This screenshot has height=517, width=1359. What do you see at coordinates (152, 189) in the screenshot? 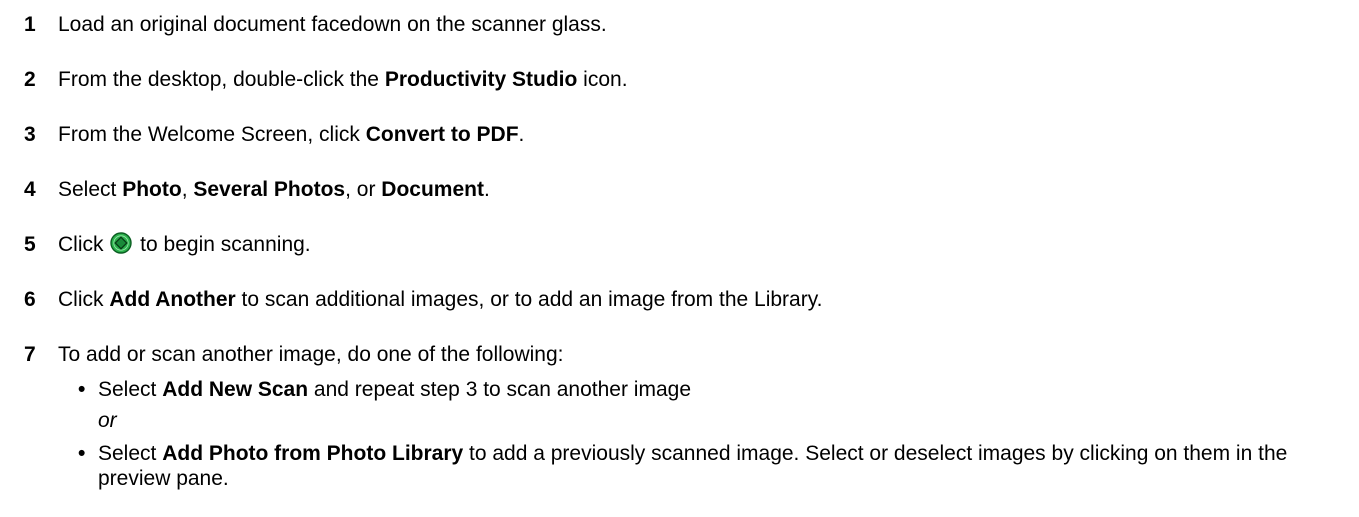
I see `photo-label: Photo` at bounding box center [152, 189].